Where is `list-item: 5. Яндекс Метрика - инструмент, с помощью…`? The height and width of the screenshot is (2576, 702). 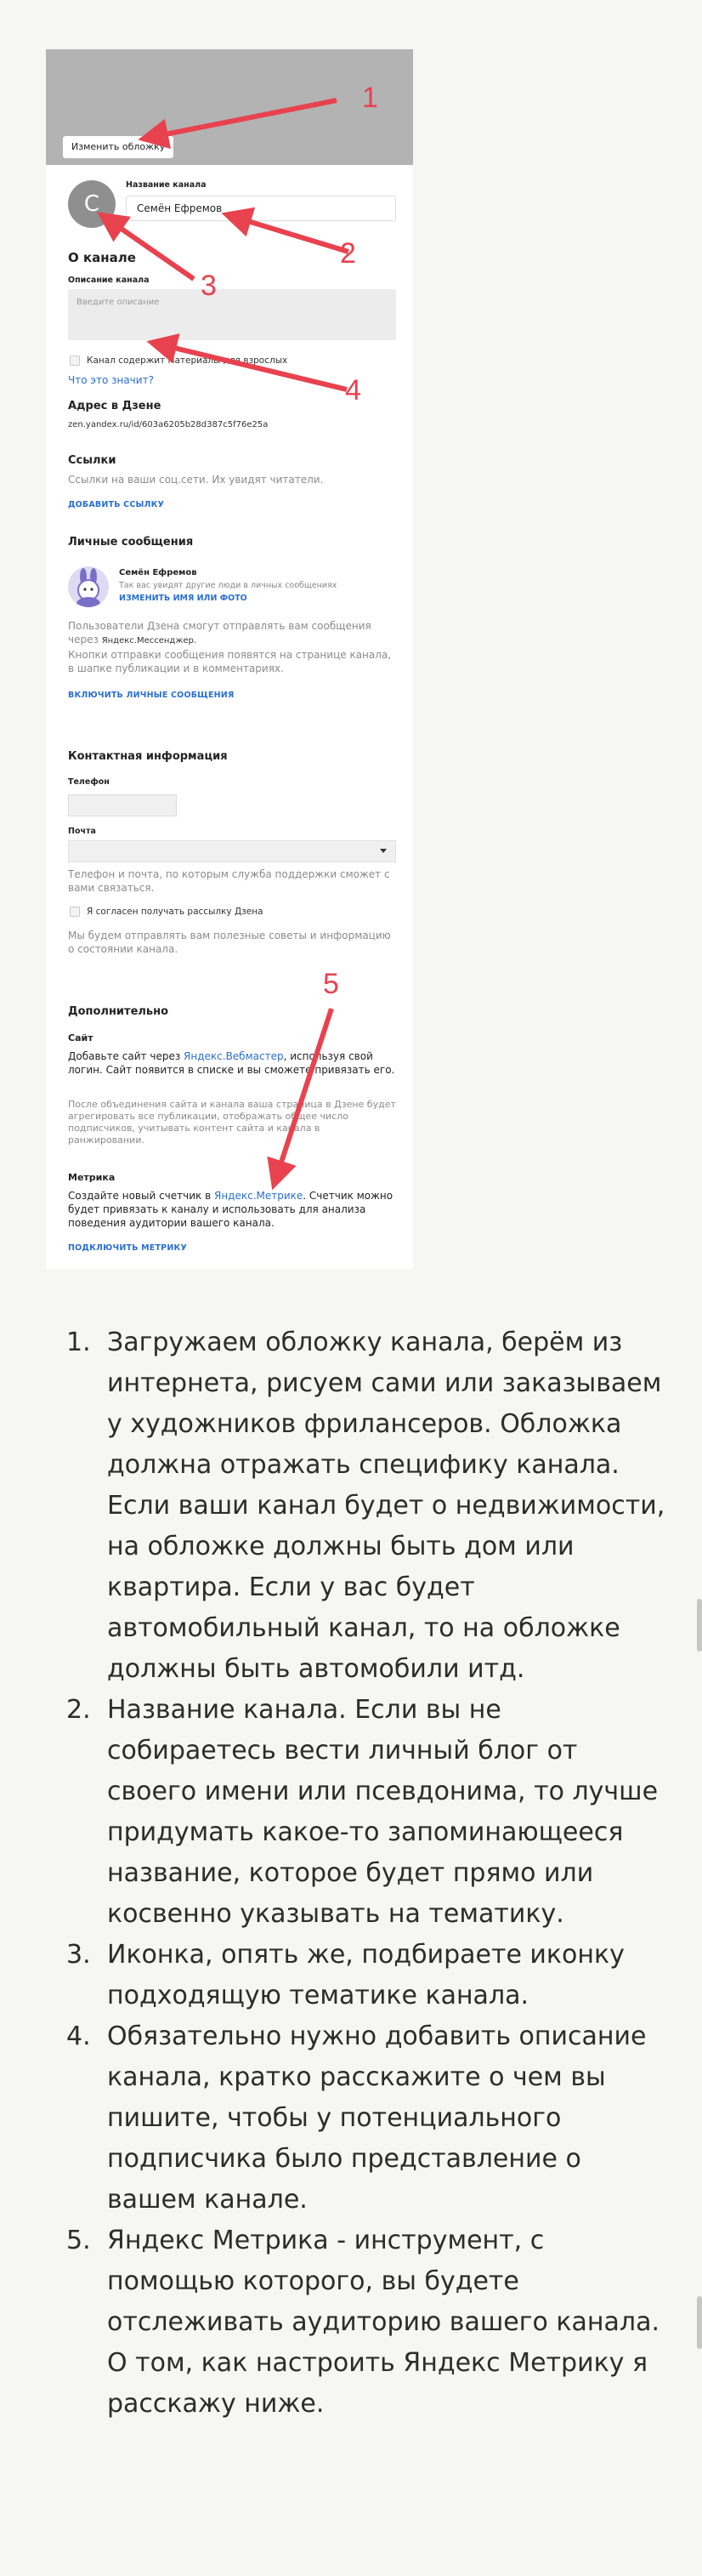 list-item: 5. Яндекс Метрика - инструмент, с помощью… is located at coordinates (363, 2322).